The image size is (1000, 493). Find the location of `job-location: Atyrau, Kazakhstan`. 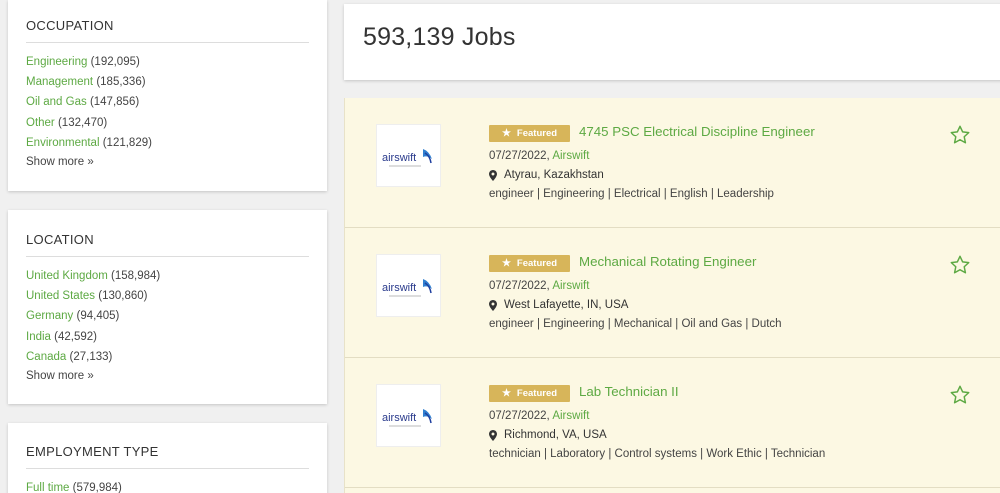

job-location: Atyrau, Kazakhstan is located at coordinates (546, 175).